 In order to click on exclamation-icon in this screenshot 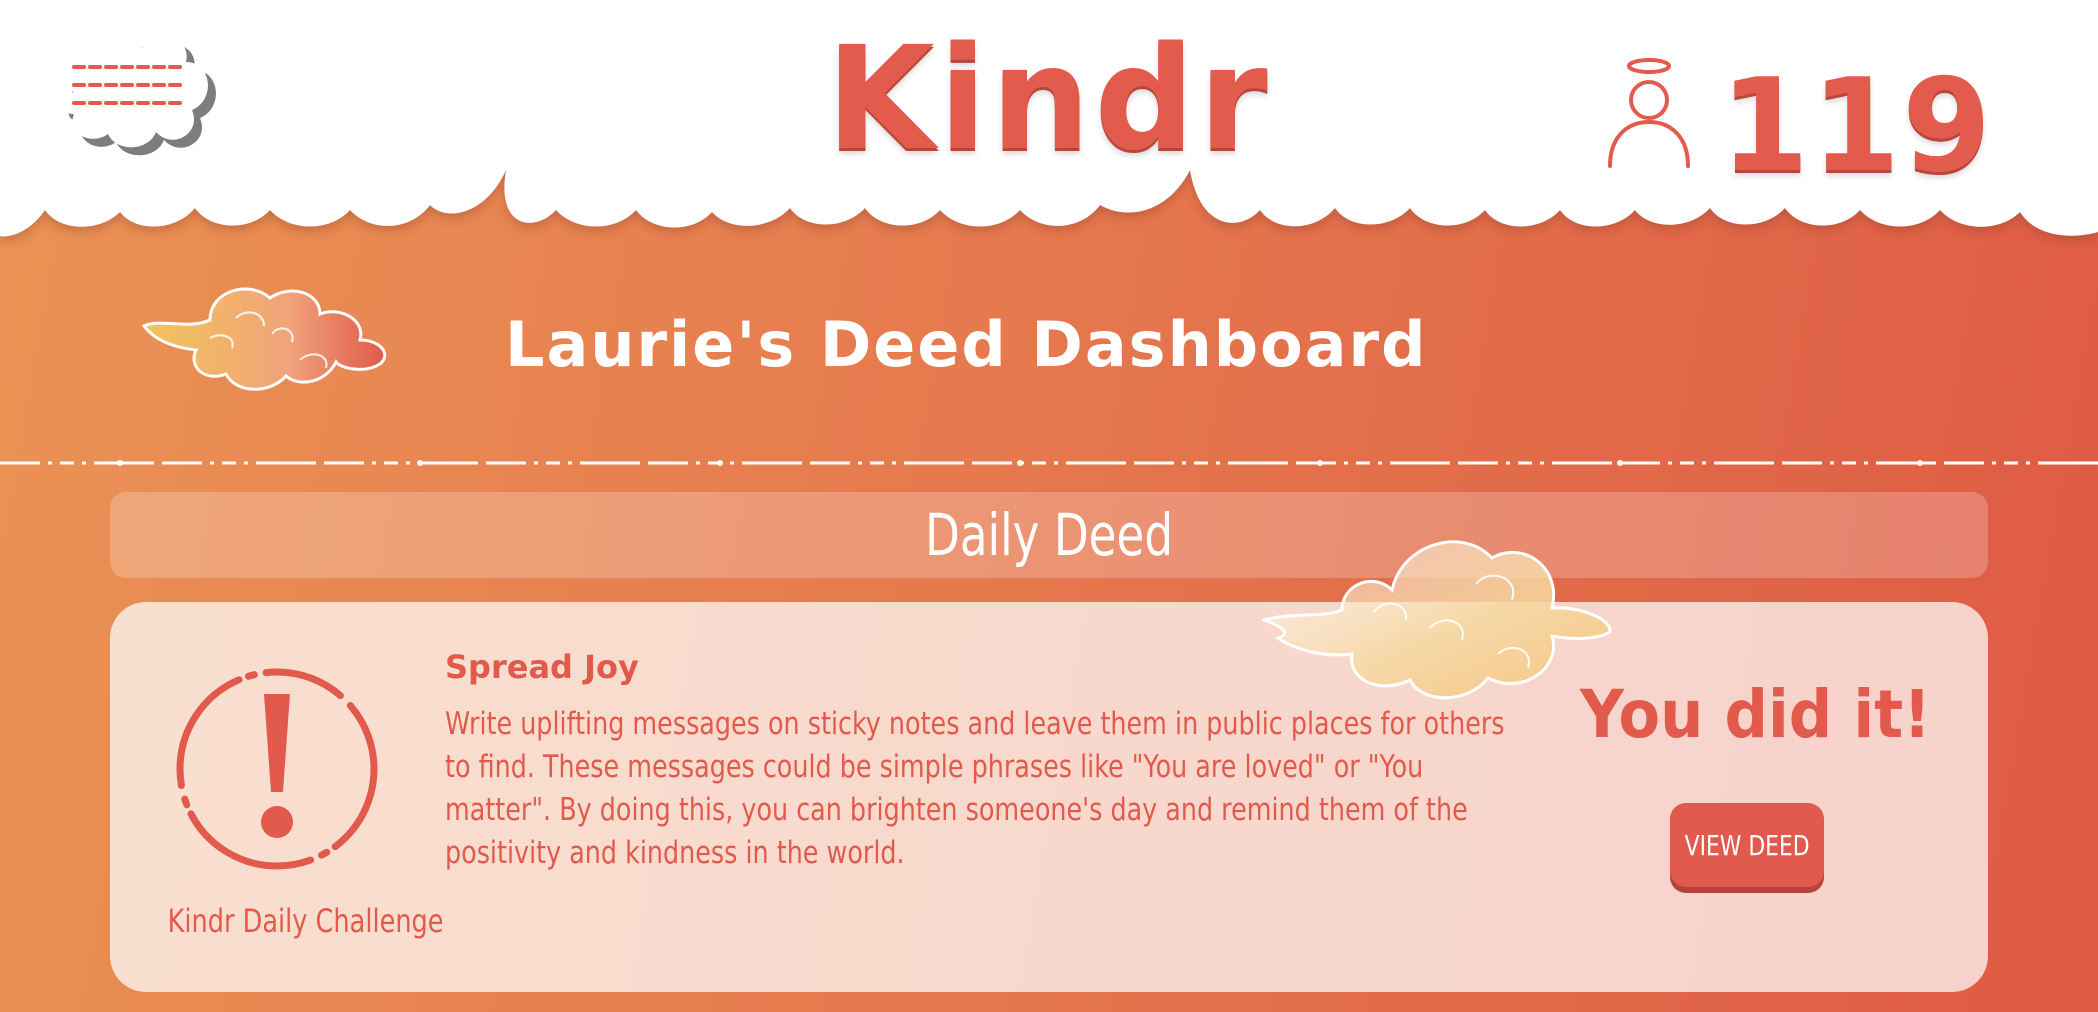, I will do `click(277, 769)`.